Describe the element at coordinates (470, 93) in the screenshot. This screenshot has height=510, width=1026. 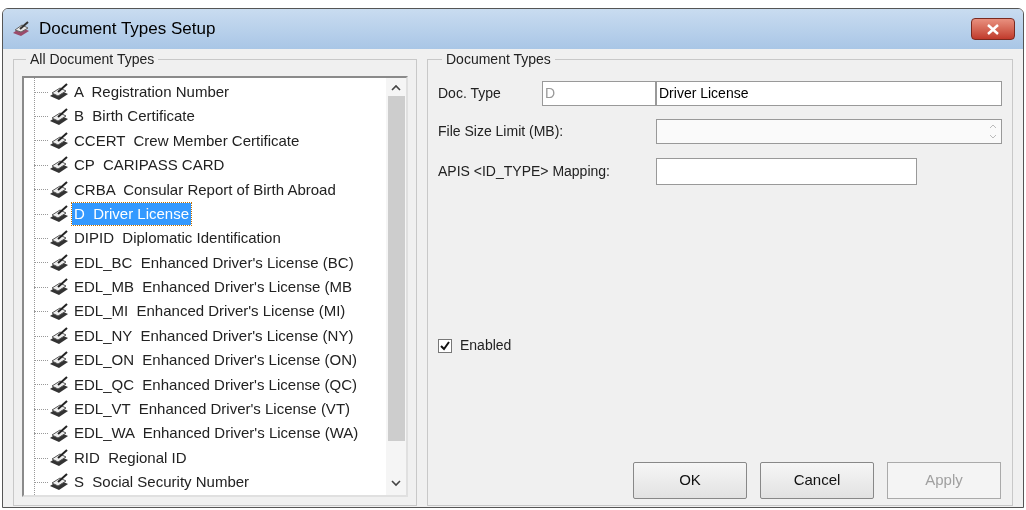
I see `field-label: Doc. Type` at that location.